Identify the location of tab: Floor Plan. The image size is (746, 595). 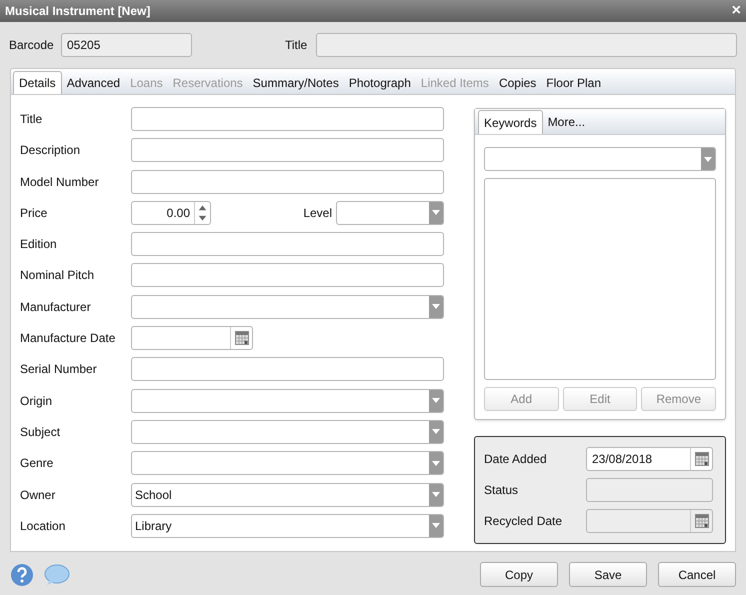
(573, 82).